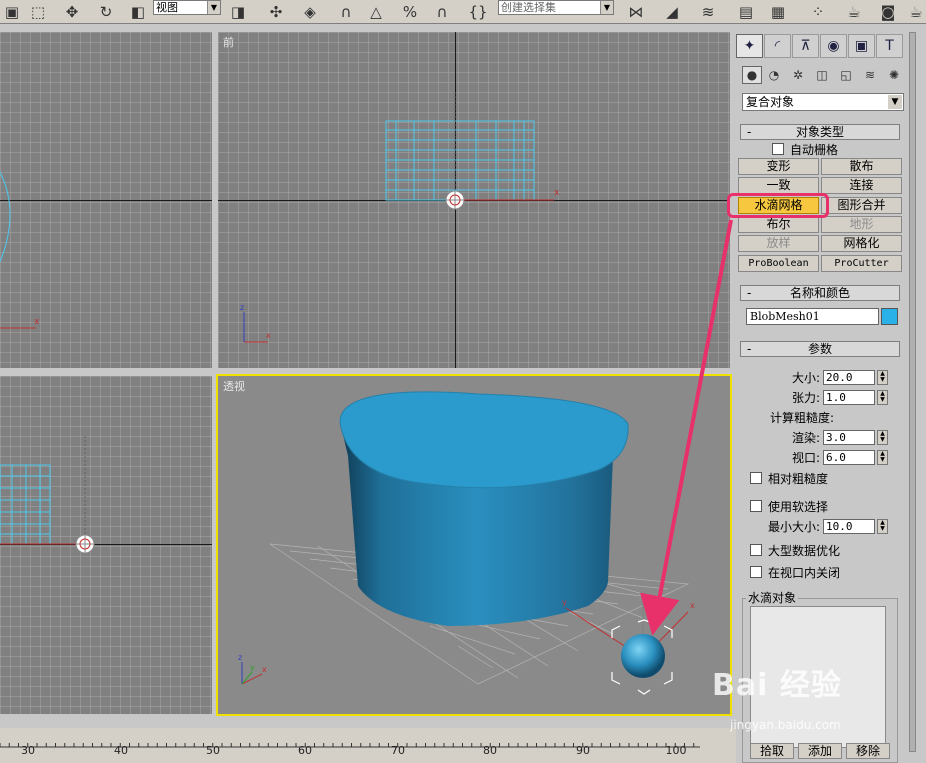 This screenshot has width=926, height=763. What do you see at coordinates (912, 392) in the screenshot?
I see `scrollbar-thumb` at bounding box center [912, 392].